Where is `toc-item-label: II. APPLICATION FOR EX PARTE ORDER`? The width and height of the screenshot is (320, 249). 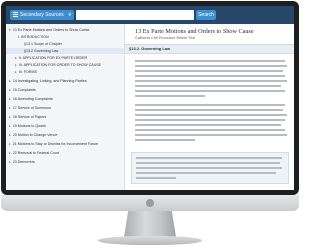
toc-item-label: II. APPLICATION FOR EX PARTE ORDER is located at coordinates (53, 58).